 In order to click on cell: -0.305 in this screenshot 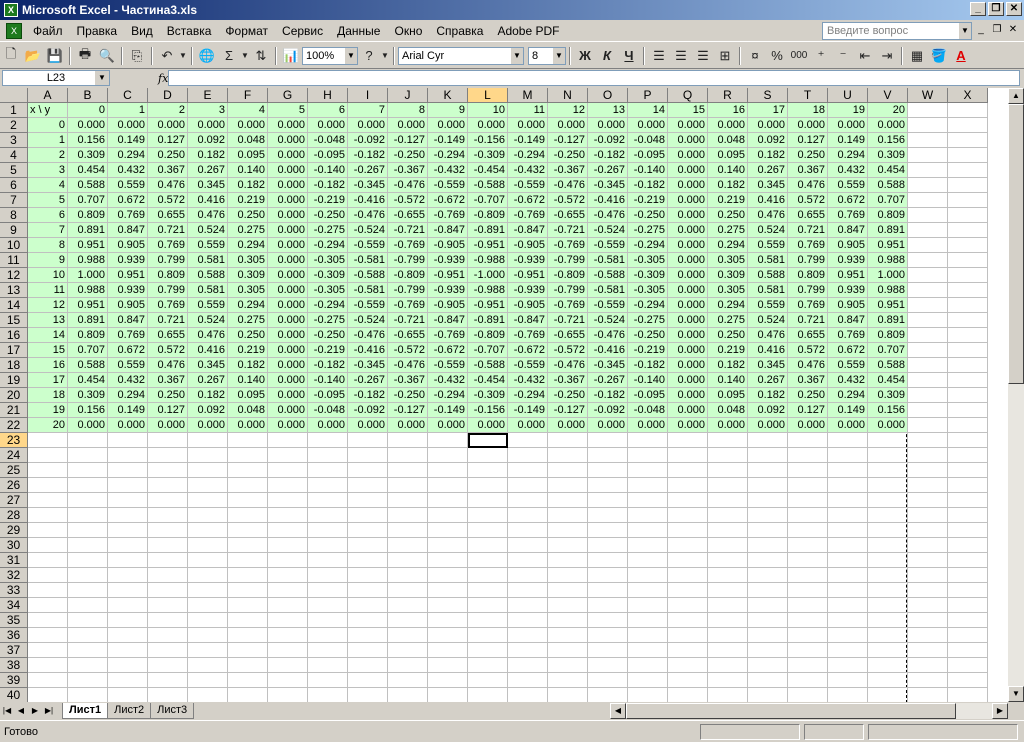, I will do `click(648, 290)`.